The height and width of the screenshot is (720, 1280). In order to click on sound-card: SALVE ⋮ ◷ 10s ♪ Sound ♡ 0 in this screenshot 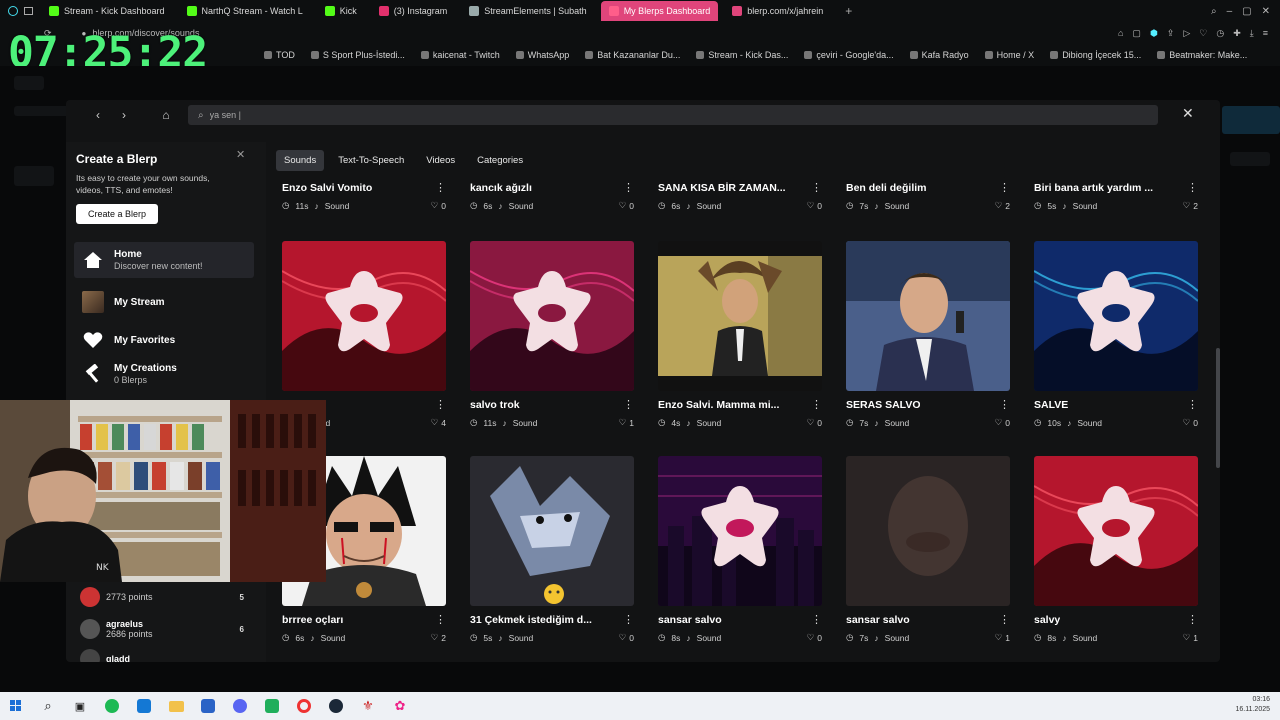, I will do `click(1116, 334)`.